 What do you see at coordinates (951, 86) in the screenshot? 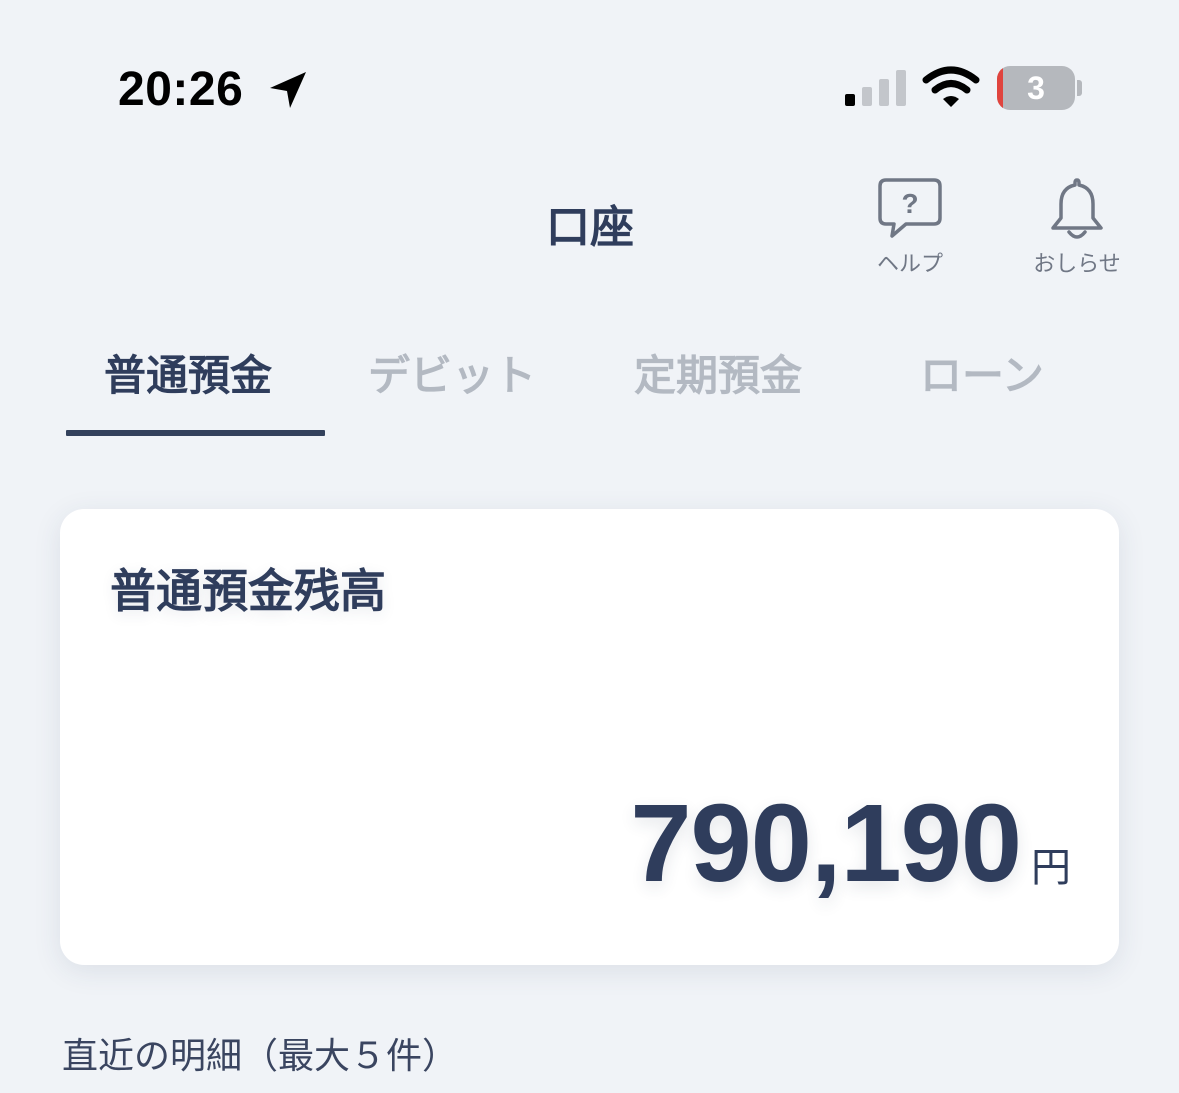
I see `wifi-icon` at bounding box center [951, 86].